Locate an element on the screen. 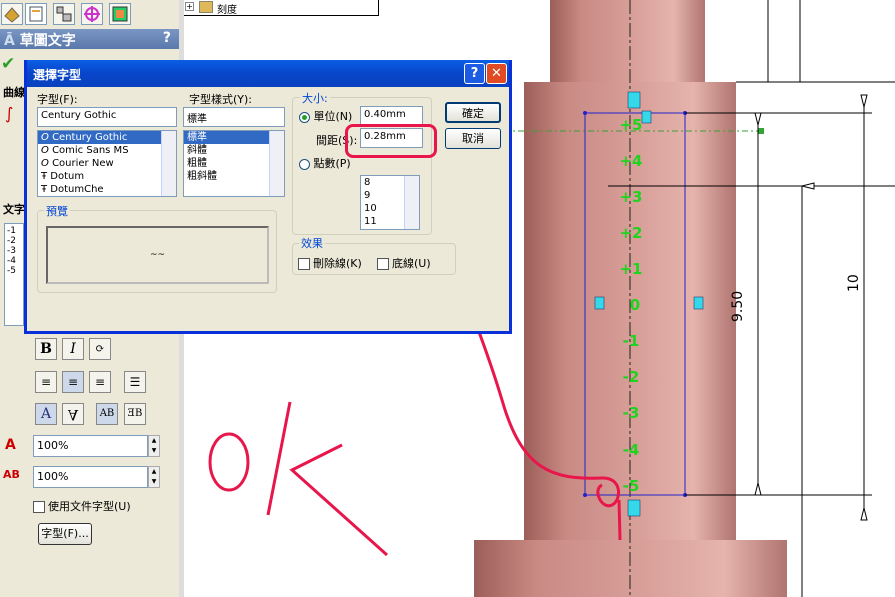 The height and width of the screenshot is (597, 895). property-manager-tab-icon is located at coordinates (36, 14).